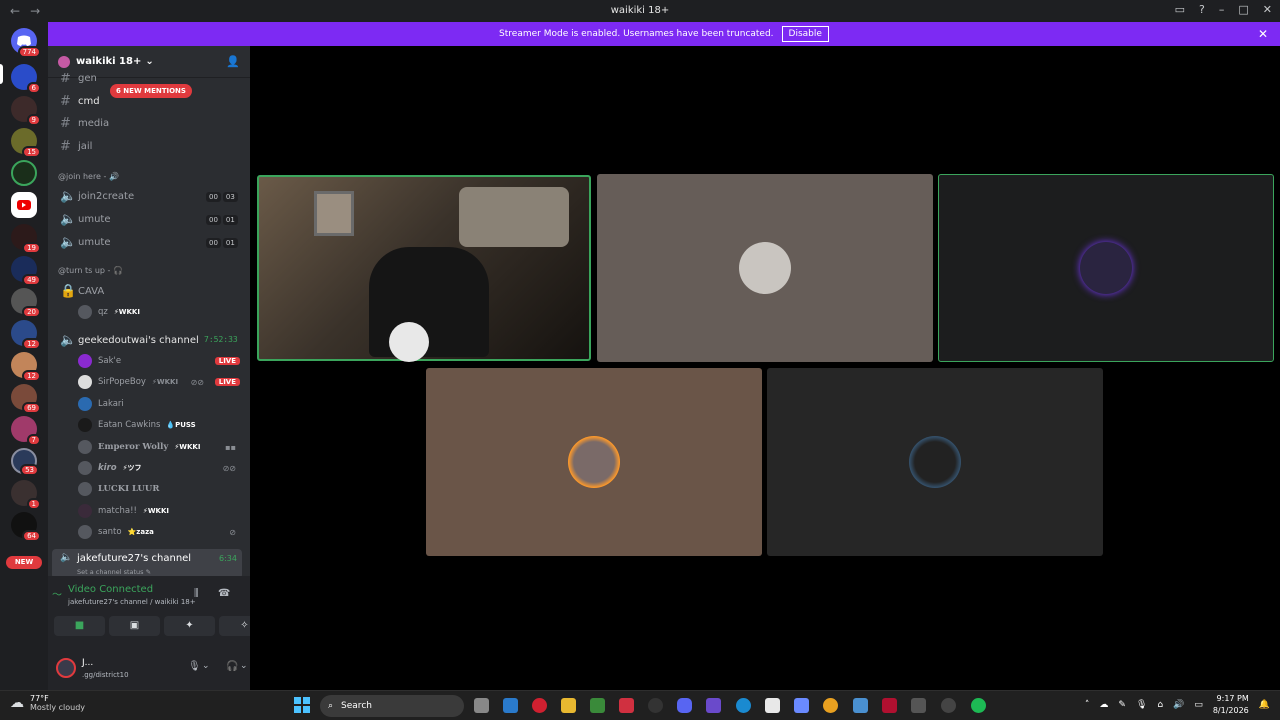  What do you see at coordinates (978, 705) in the screenshot?
I see `spotify-icon` at bounding box center [978, 705].